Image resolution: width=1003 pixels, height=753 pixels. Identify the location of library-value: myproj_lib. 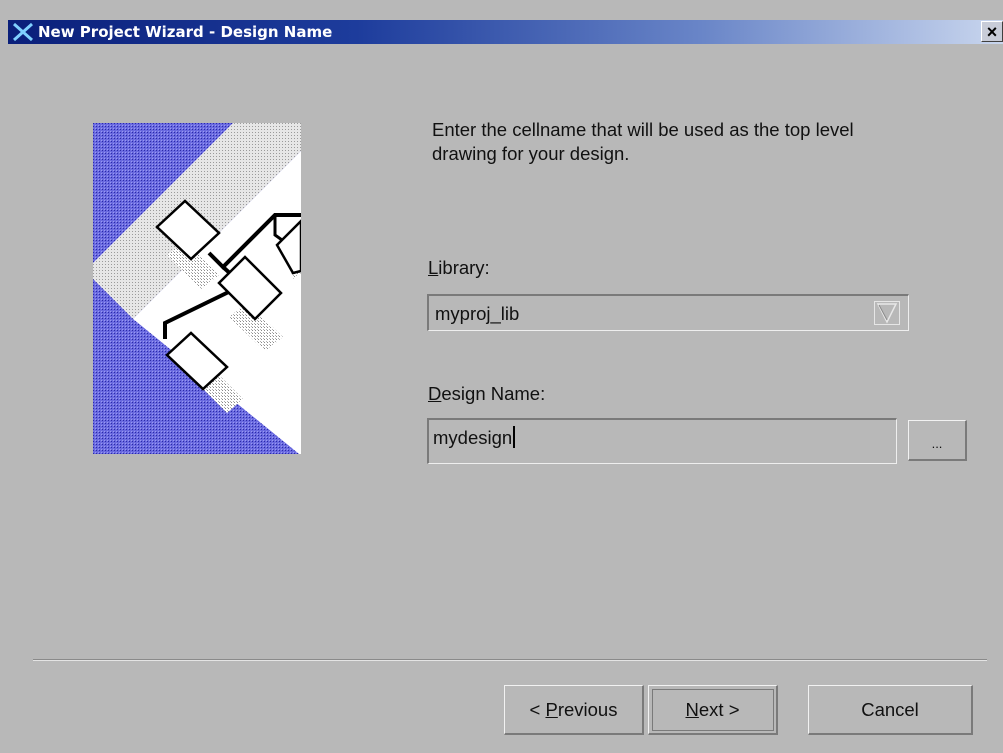
(477, 313).